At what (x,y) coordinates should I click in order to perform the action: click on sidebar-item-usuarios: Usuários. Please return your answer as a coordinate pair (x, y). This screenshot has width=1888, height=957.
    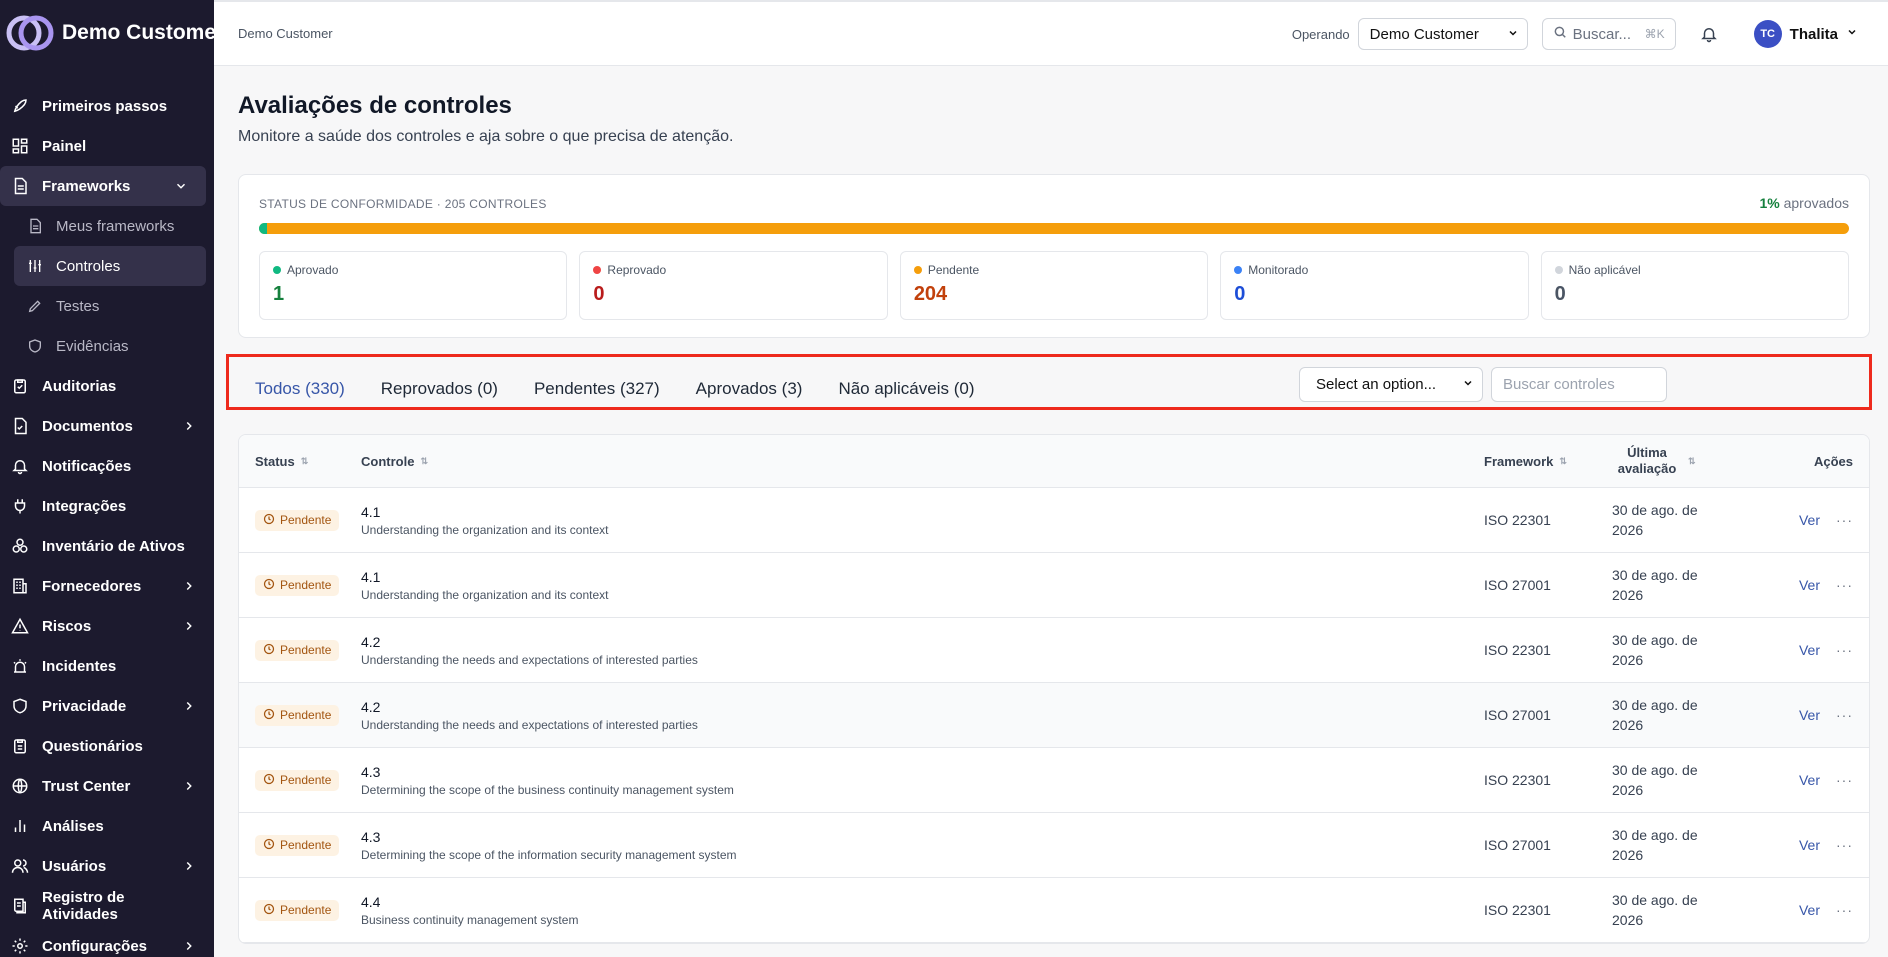
    Looking at the image, I should click on (107, 866).